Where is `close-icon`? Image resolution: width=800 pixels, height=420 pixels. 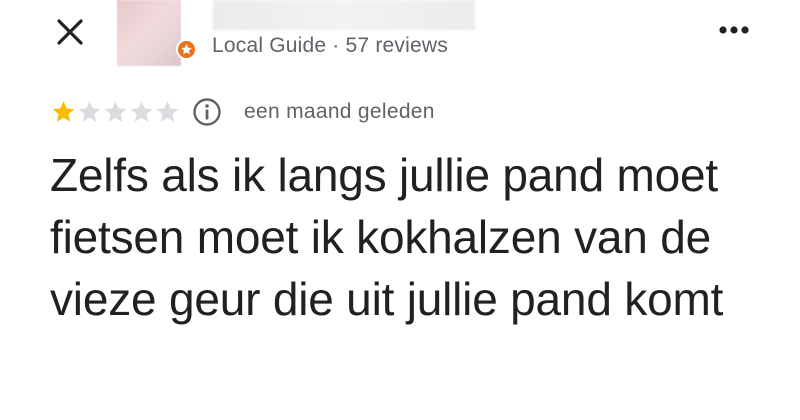
close-icon is located at coordinates (70, 32).